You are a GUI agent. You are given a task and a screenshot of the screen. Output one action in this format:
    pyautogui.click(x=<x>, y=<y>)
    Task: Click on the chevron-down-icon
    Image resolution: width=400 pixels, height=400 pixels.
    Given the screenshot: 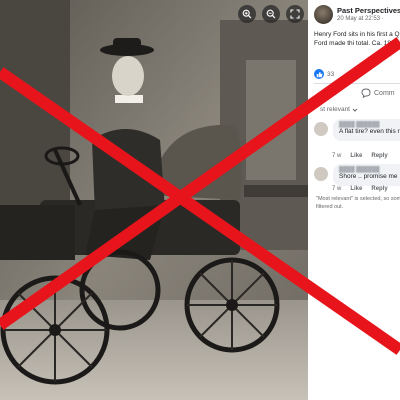 What is the action you would take?
    pyautogui.click(x=355, y=110)
    